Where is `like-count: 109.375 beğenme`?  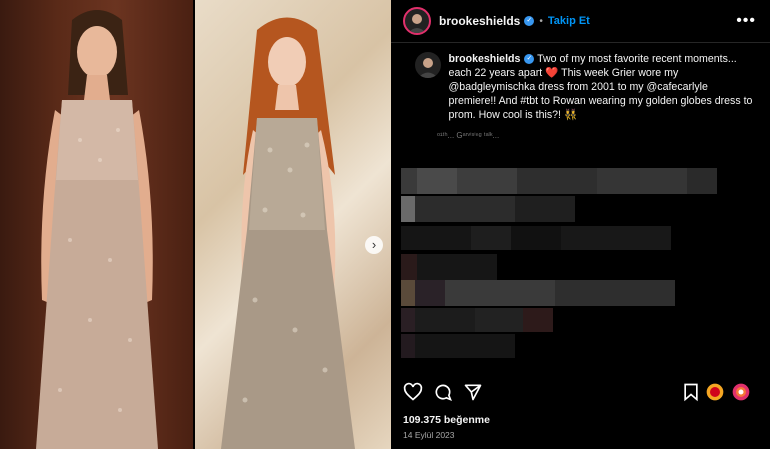
like-count: 109.375 beğenme is located at coordinates (446, 420).